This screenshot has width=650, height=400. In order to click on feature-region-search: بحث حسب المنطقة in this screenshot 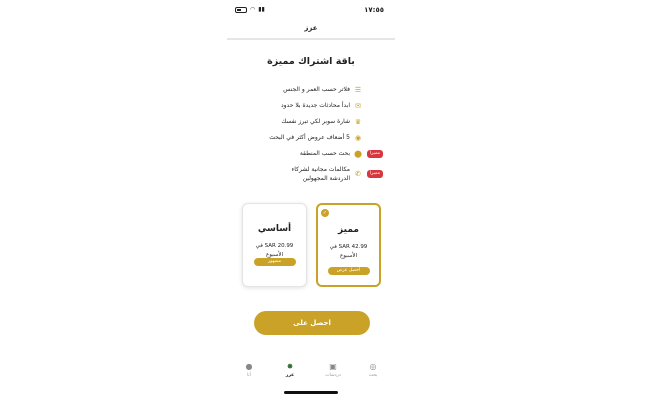, I will do `click(324, 153)`.